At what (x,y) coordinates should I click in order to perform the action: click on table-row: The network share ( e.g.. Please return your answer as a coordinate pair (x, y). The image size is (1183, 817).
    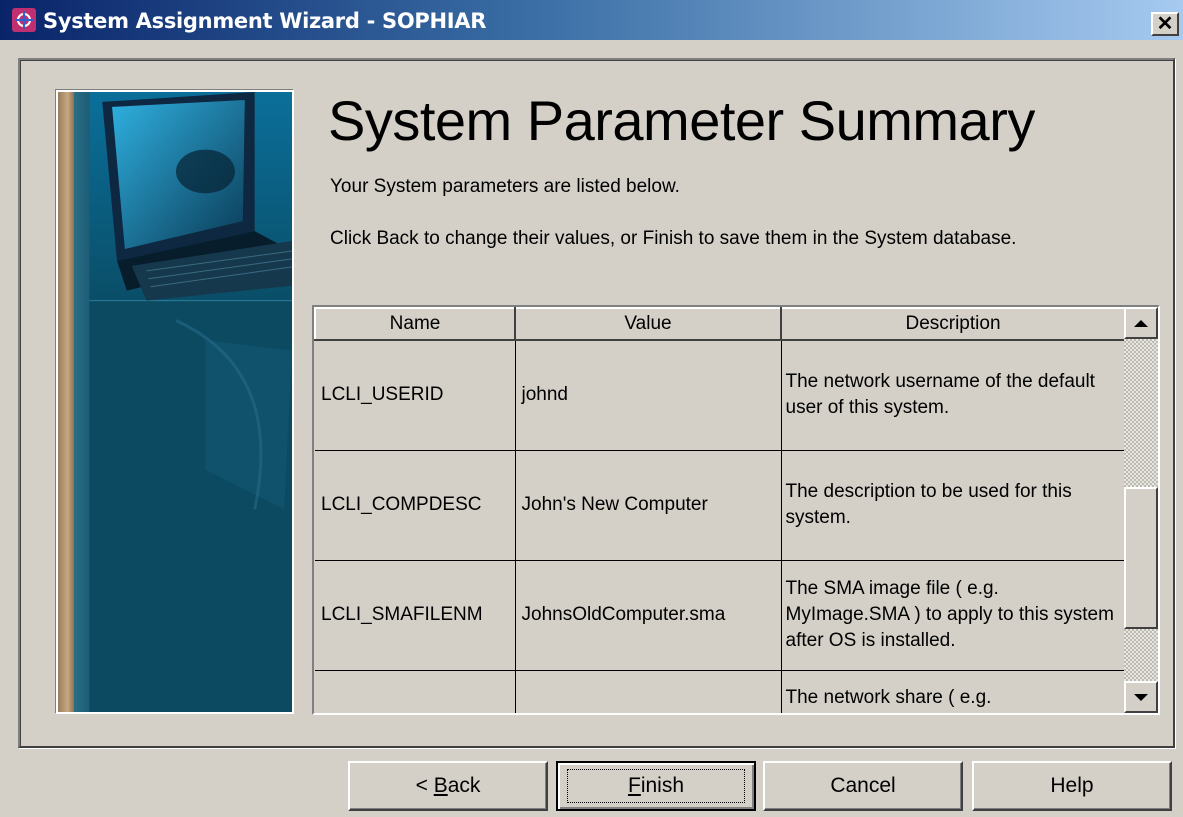
    Looking at the image, I should click on (719, 691).